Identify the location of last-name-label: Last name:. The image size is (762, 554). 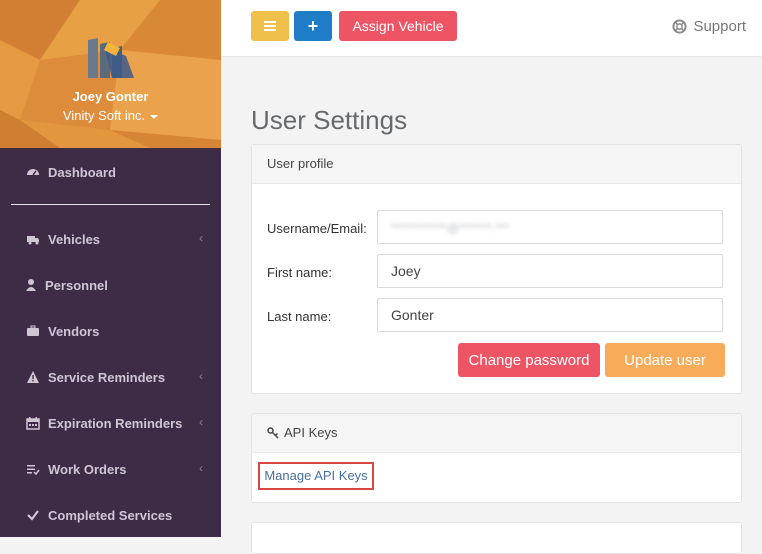
(299, 316).